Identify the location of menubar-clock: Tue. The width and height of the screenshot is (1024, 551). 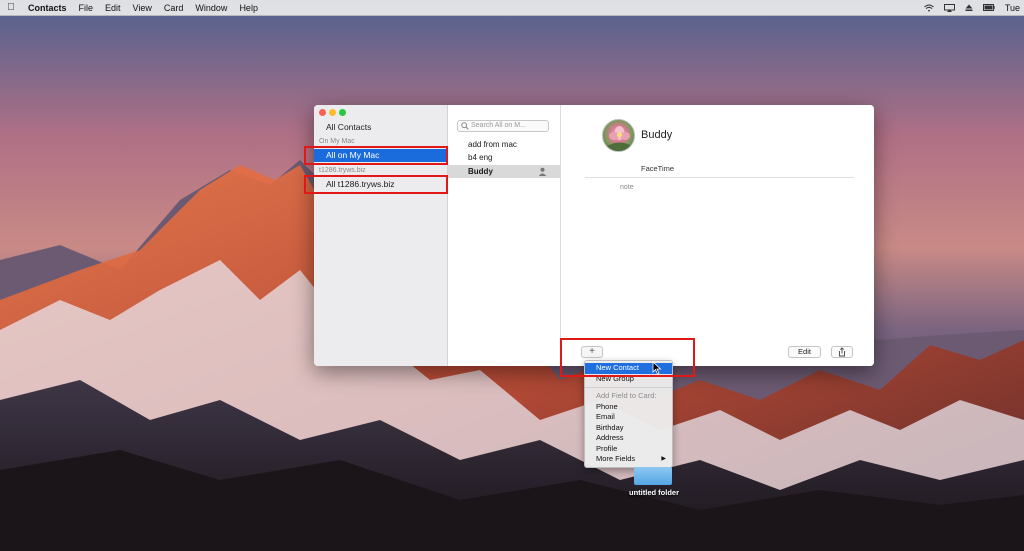
(1012, 8).